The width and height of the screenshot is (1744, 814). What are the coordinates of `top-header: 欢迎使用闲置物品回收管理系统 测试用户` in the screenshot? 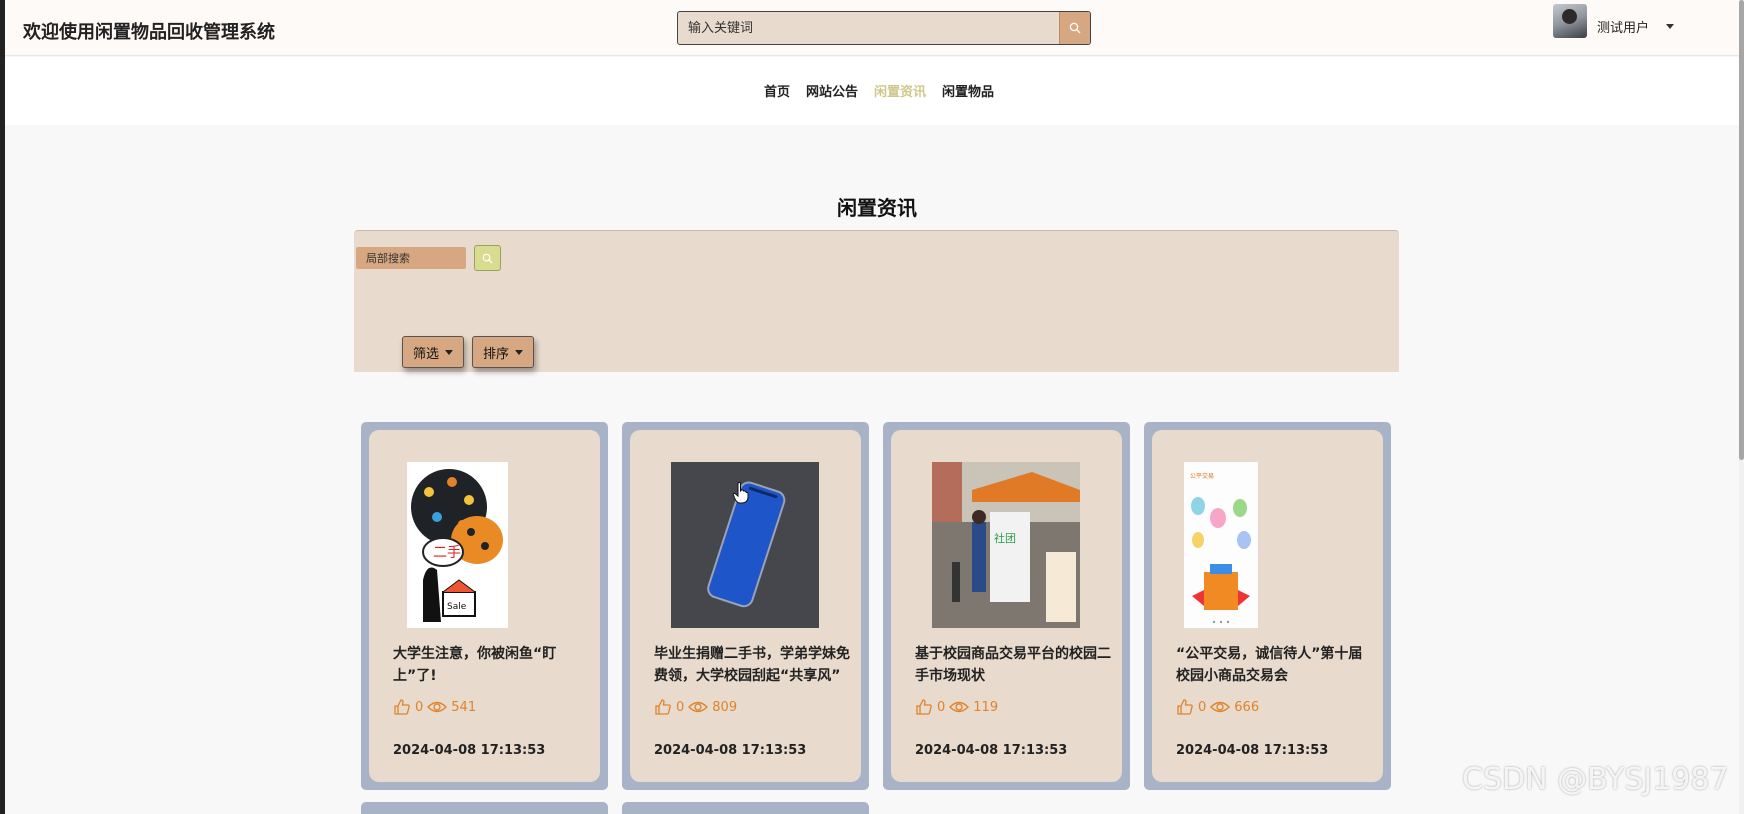 It's located at (872, 28).